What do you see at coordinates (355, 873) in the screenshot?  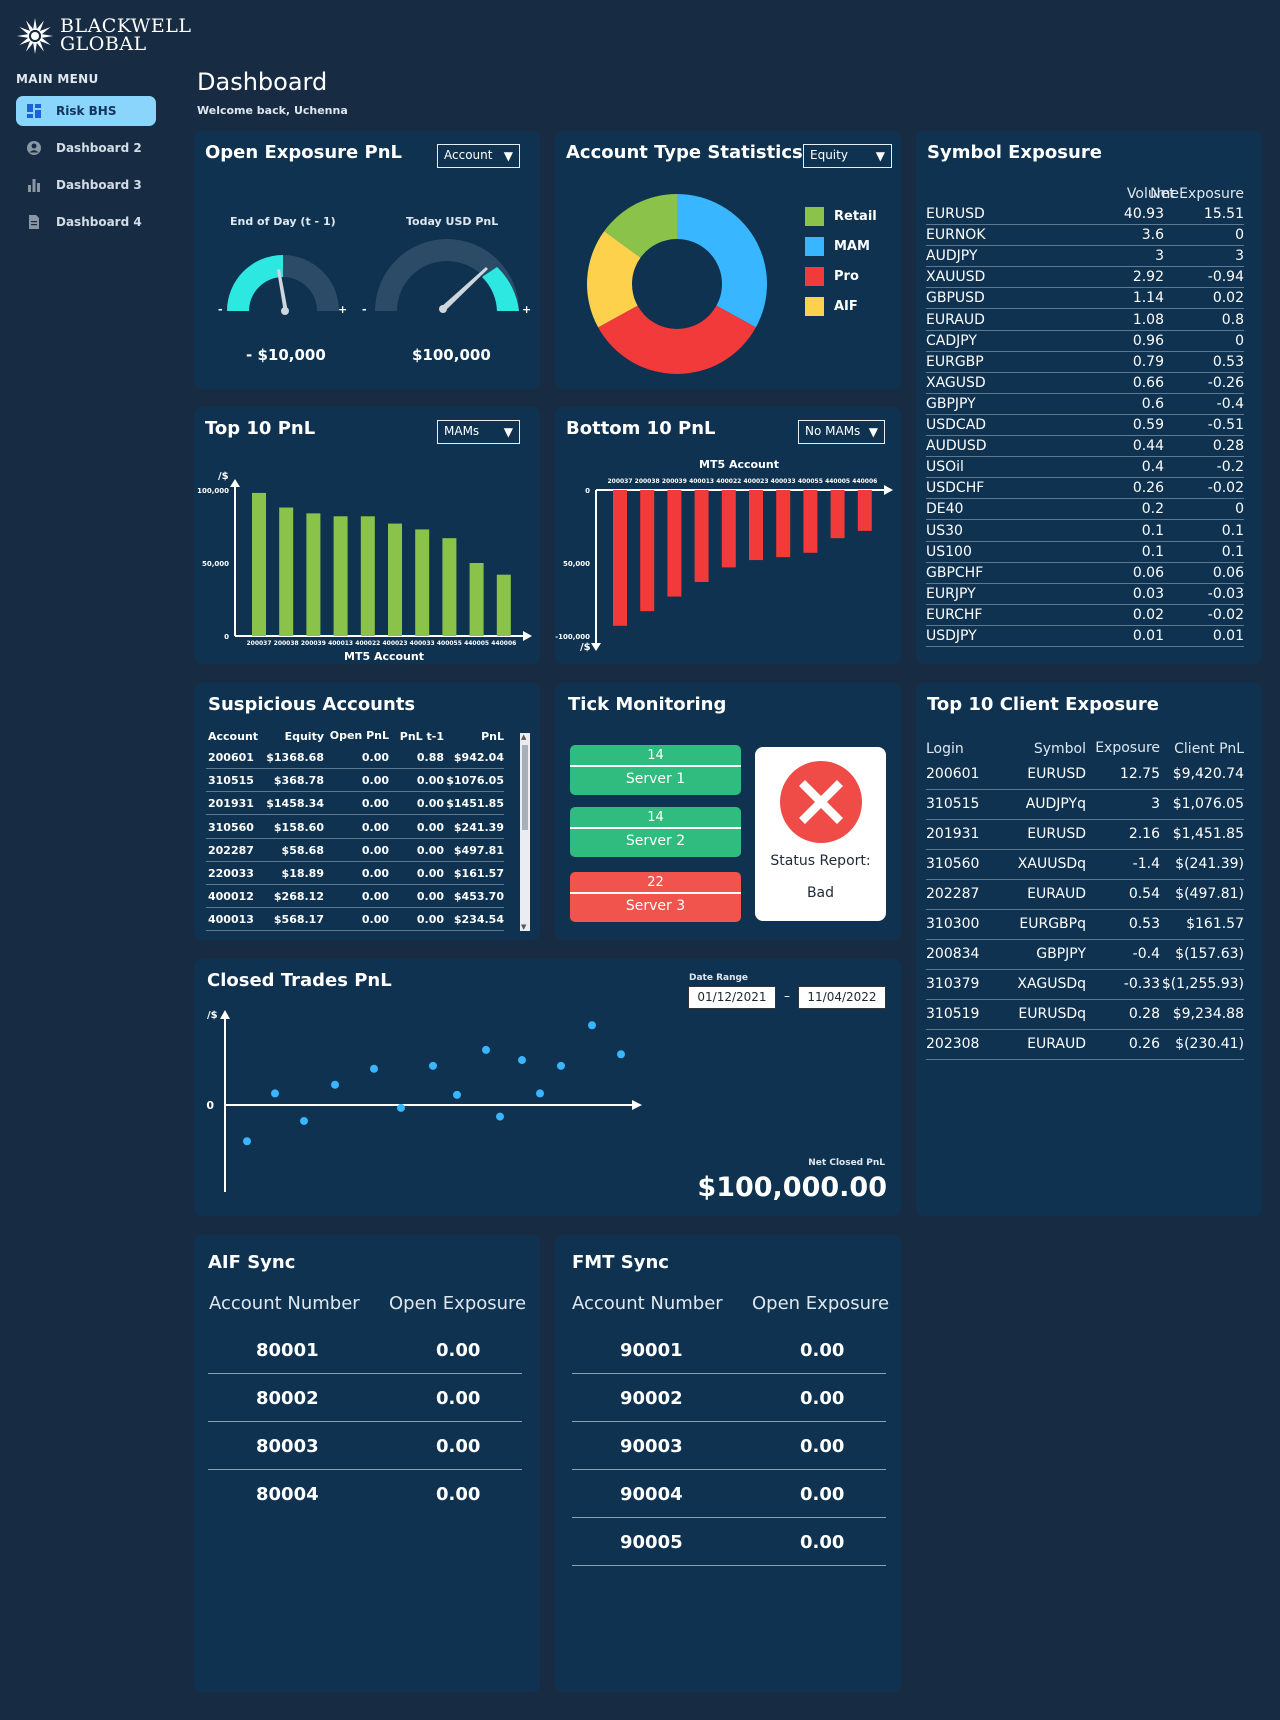 I see `table-row: 220033 $18.89 0.00 0.00 $161.57` at bounding box center [355, 873].